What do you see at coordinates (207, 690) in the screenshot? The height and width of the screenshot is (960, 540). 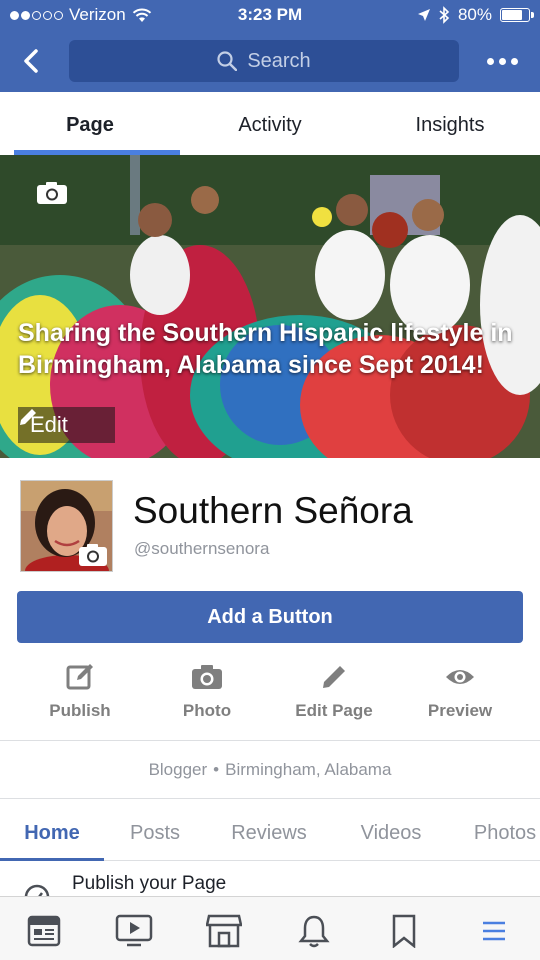 I see `photo-action: Photo` at bounding box center [207, 690].